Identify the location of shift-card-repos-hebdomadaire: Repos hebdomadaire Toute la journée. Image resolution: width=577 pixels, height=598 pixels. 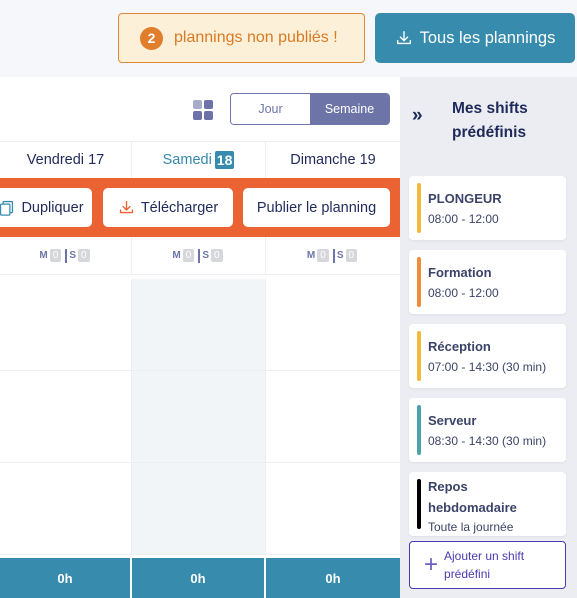
(487, 504).